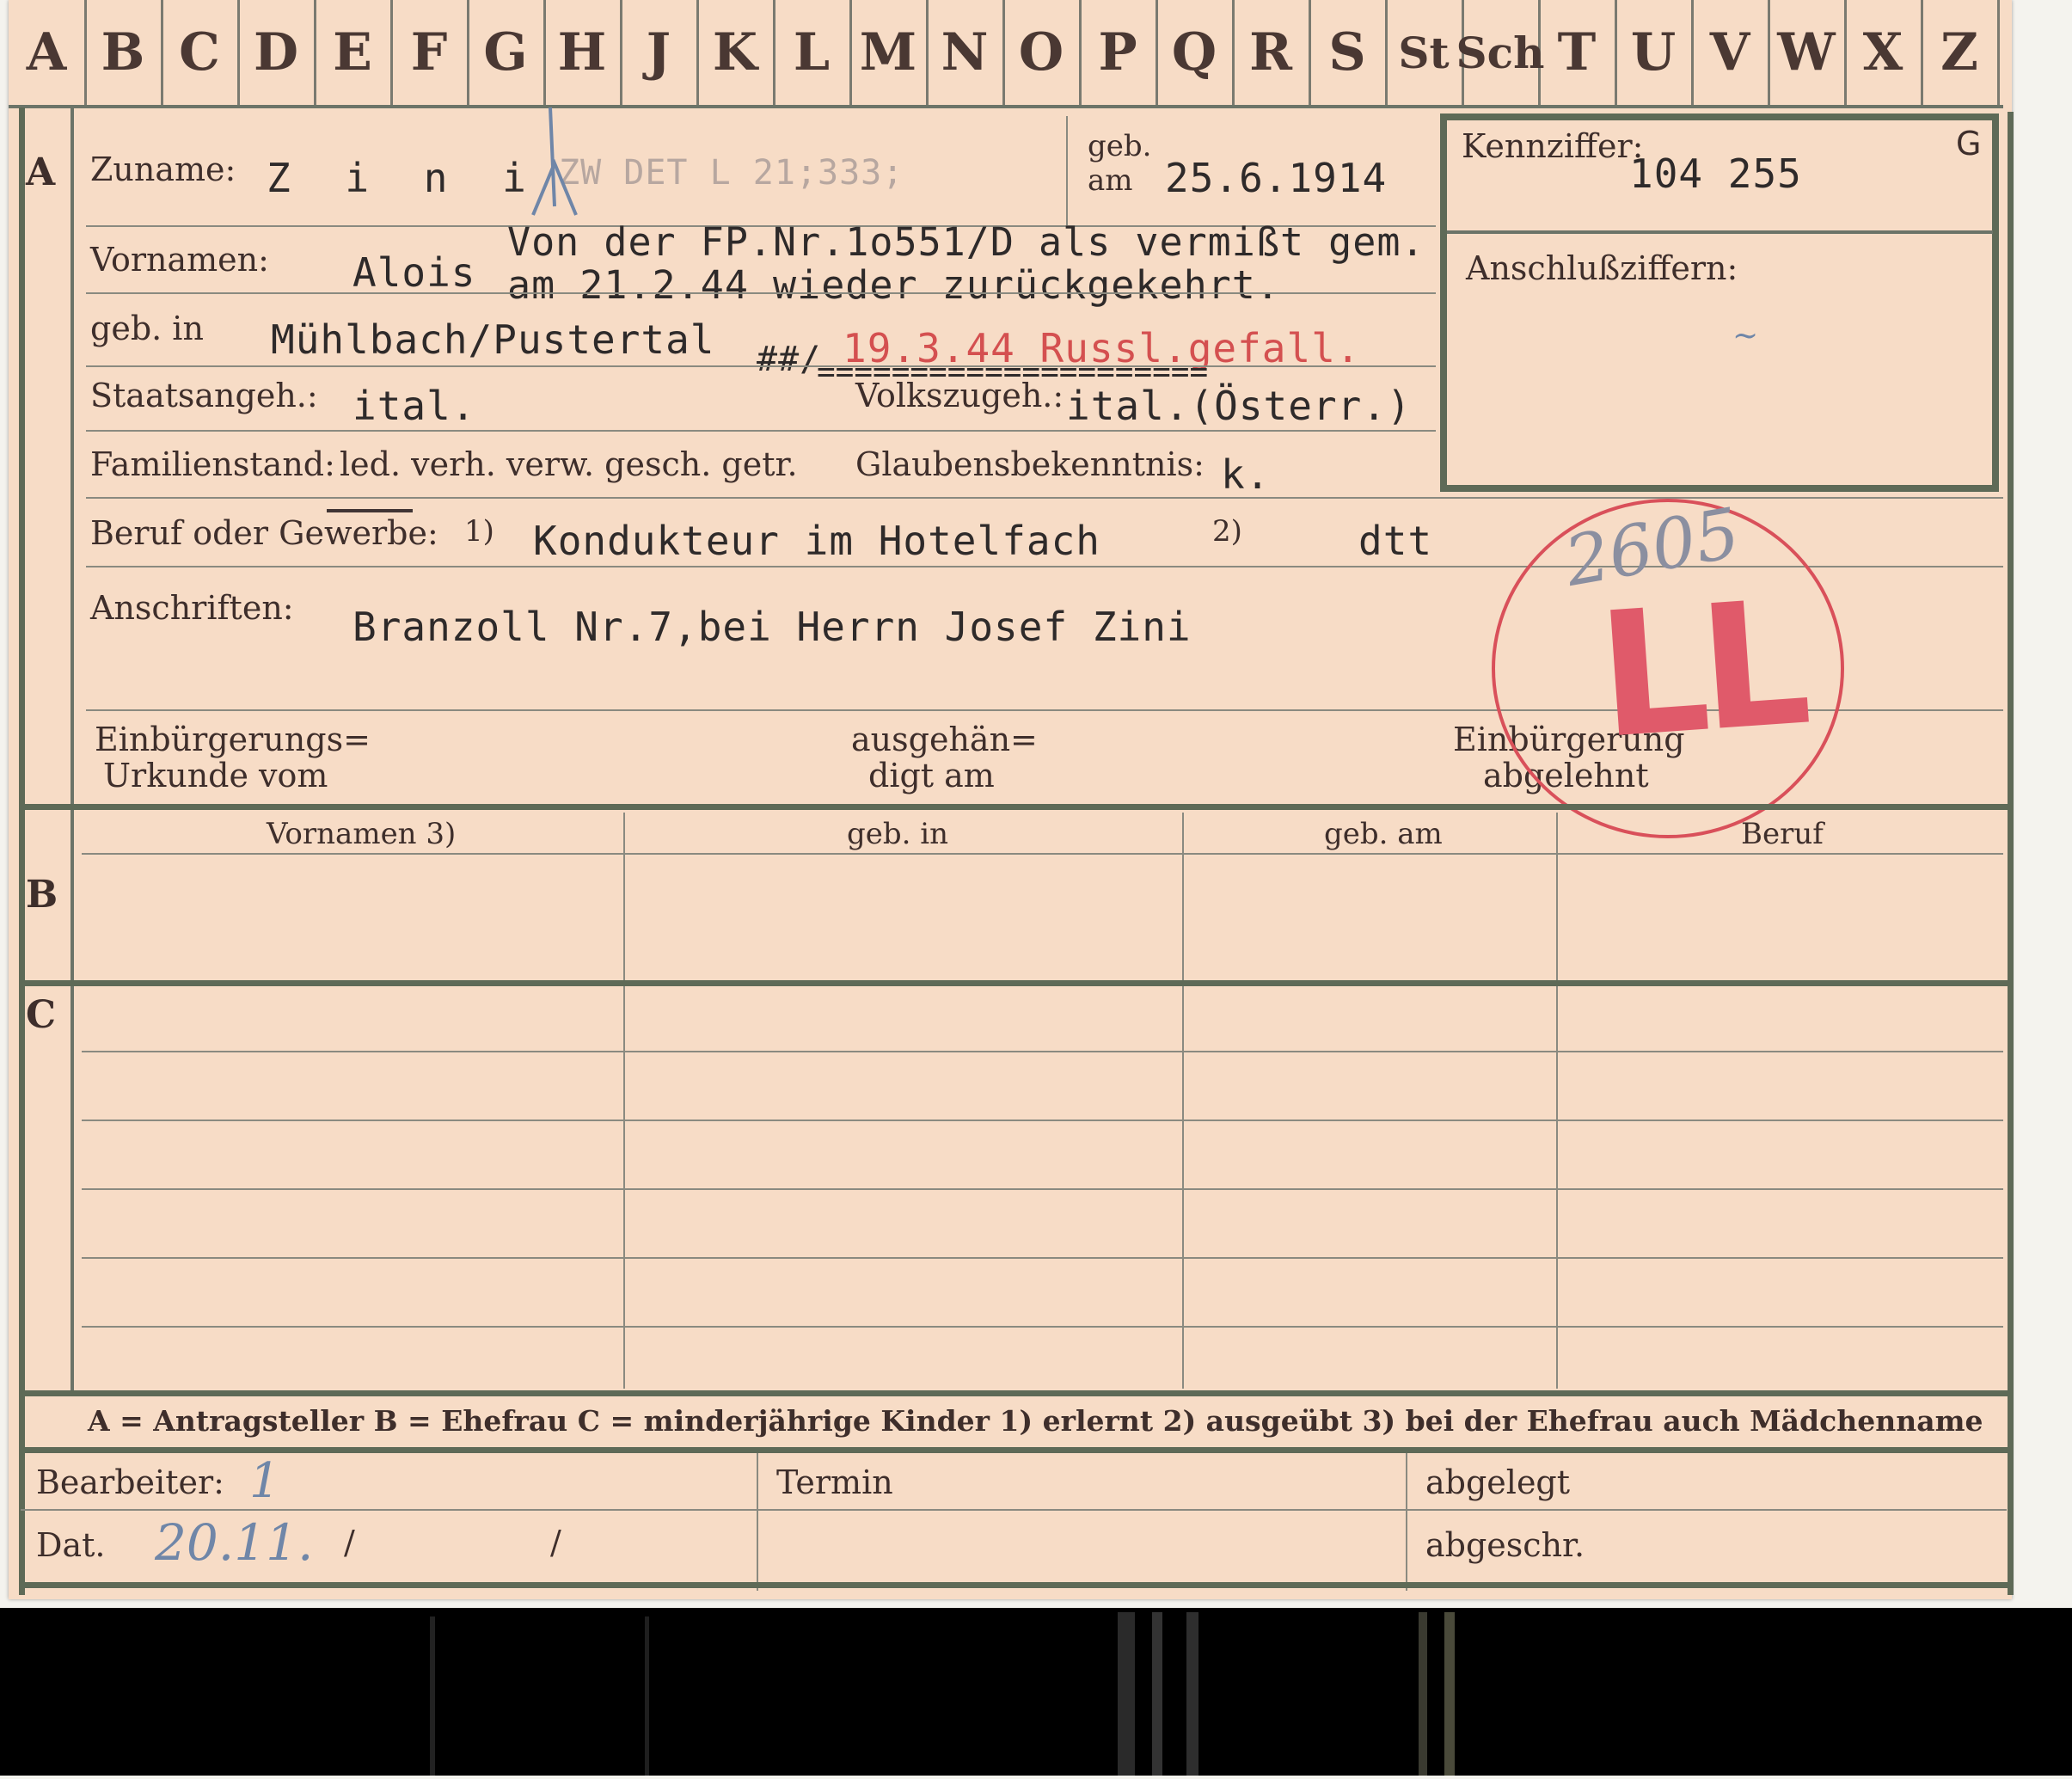 This screenshot has width=2072, height=1779. What do you see at coordinates (1014, 807) in the screenshot?
I see `section-a-bottom-rule` at bounding box center [1014, 807].